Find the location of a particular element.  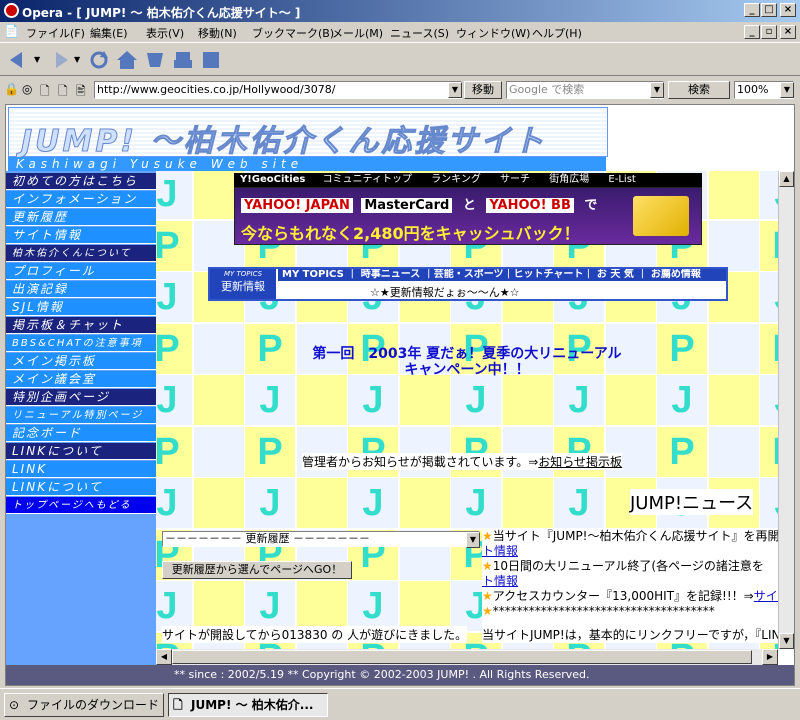

nav-main-bbs: メイン掲示板 is located at coordinates (81, 361).